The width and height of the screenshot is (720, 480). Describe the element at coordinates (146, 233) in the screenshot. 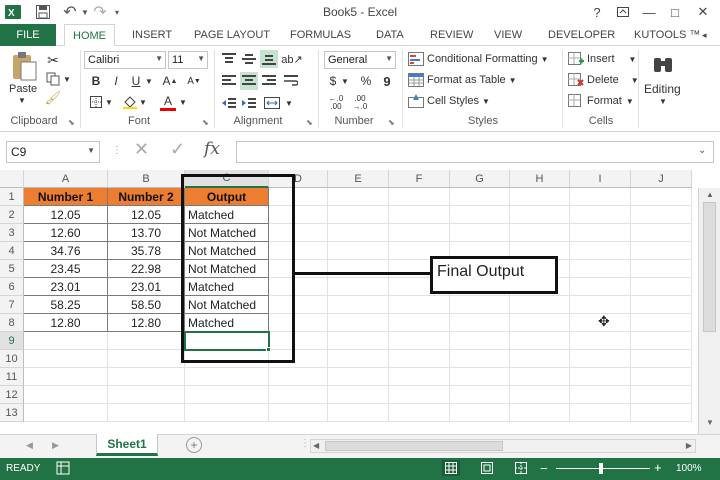

I see `table-cell: 13.70` at that location.